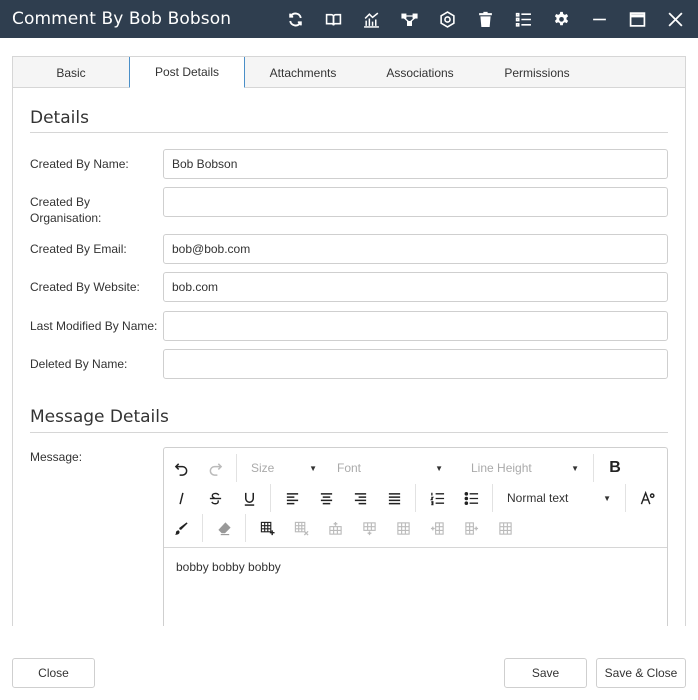 This screenshot has width=698, height=700. I want to click on chart-button, so click(371, 19).